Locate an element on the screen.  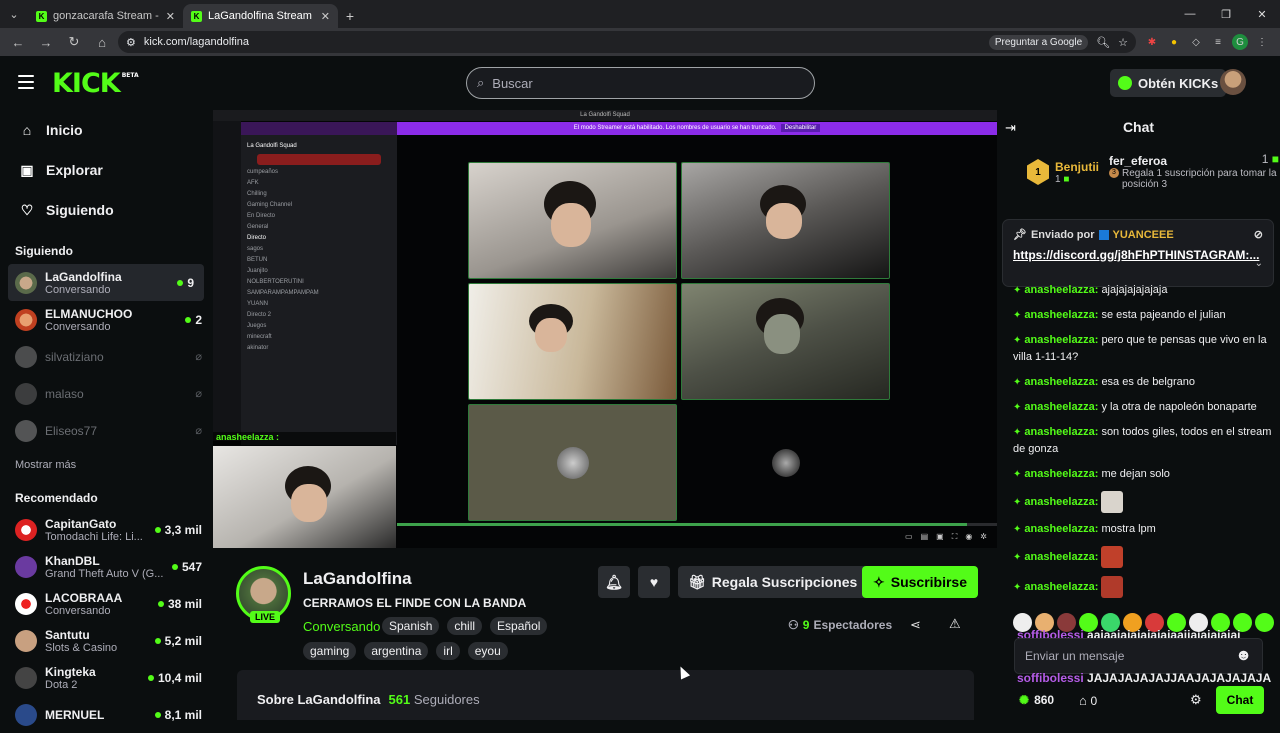
recommended-channel: MERNUEL 8,1 mil is located at coordinates (106, 714).